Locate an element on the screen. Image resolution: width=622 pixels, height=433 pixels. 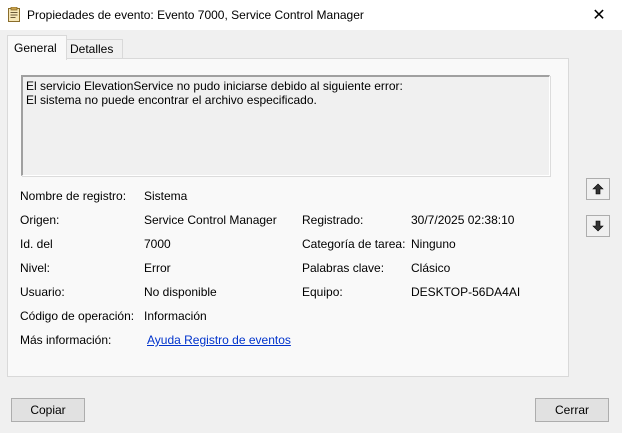
task-category-value: Ninguno is located at coordinates (433, 244).